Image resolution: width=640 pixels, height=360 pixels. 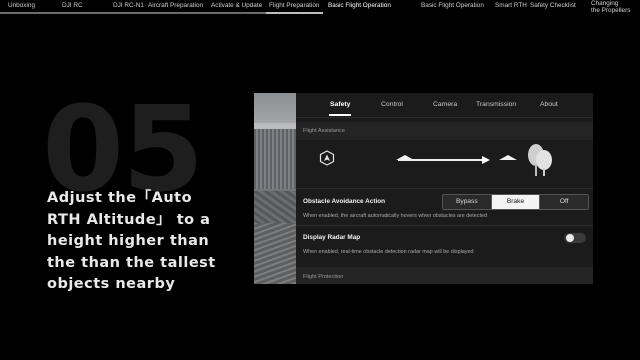 What do you see at coordinates (21, 5) in the screenshot?
I see `nav-item-unboxing: Unboxing` at bounding box center [21, 5].